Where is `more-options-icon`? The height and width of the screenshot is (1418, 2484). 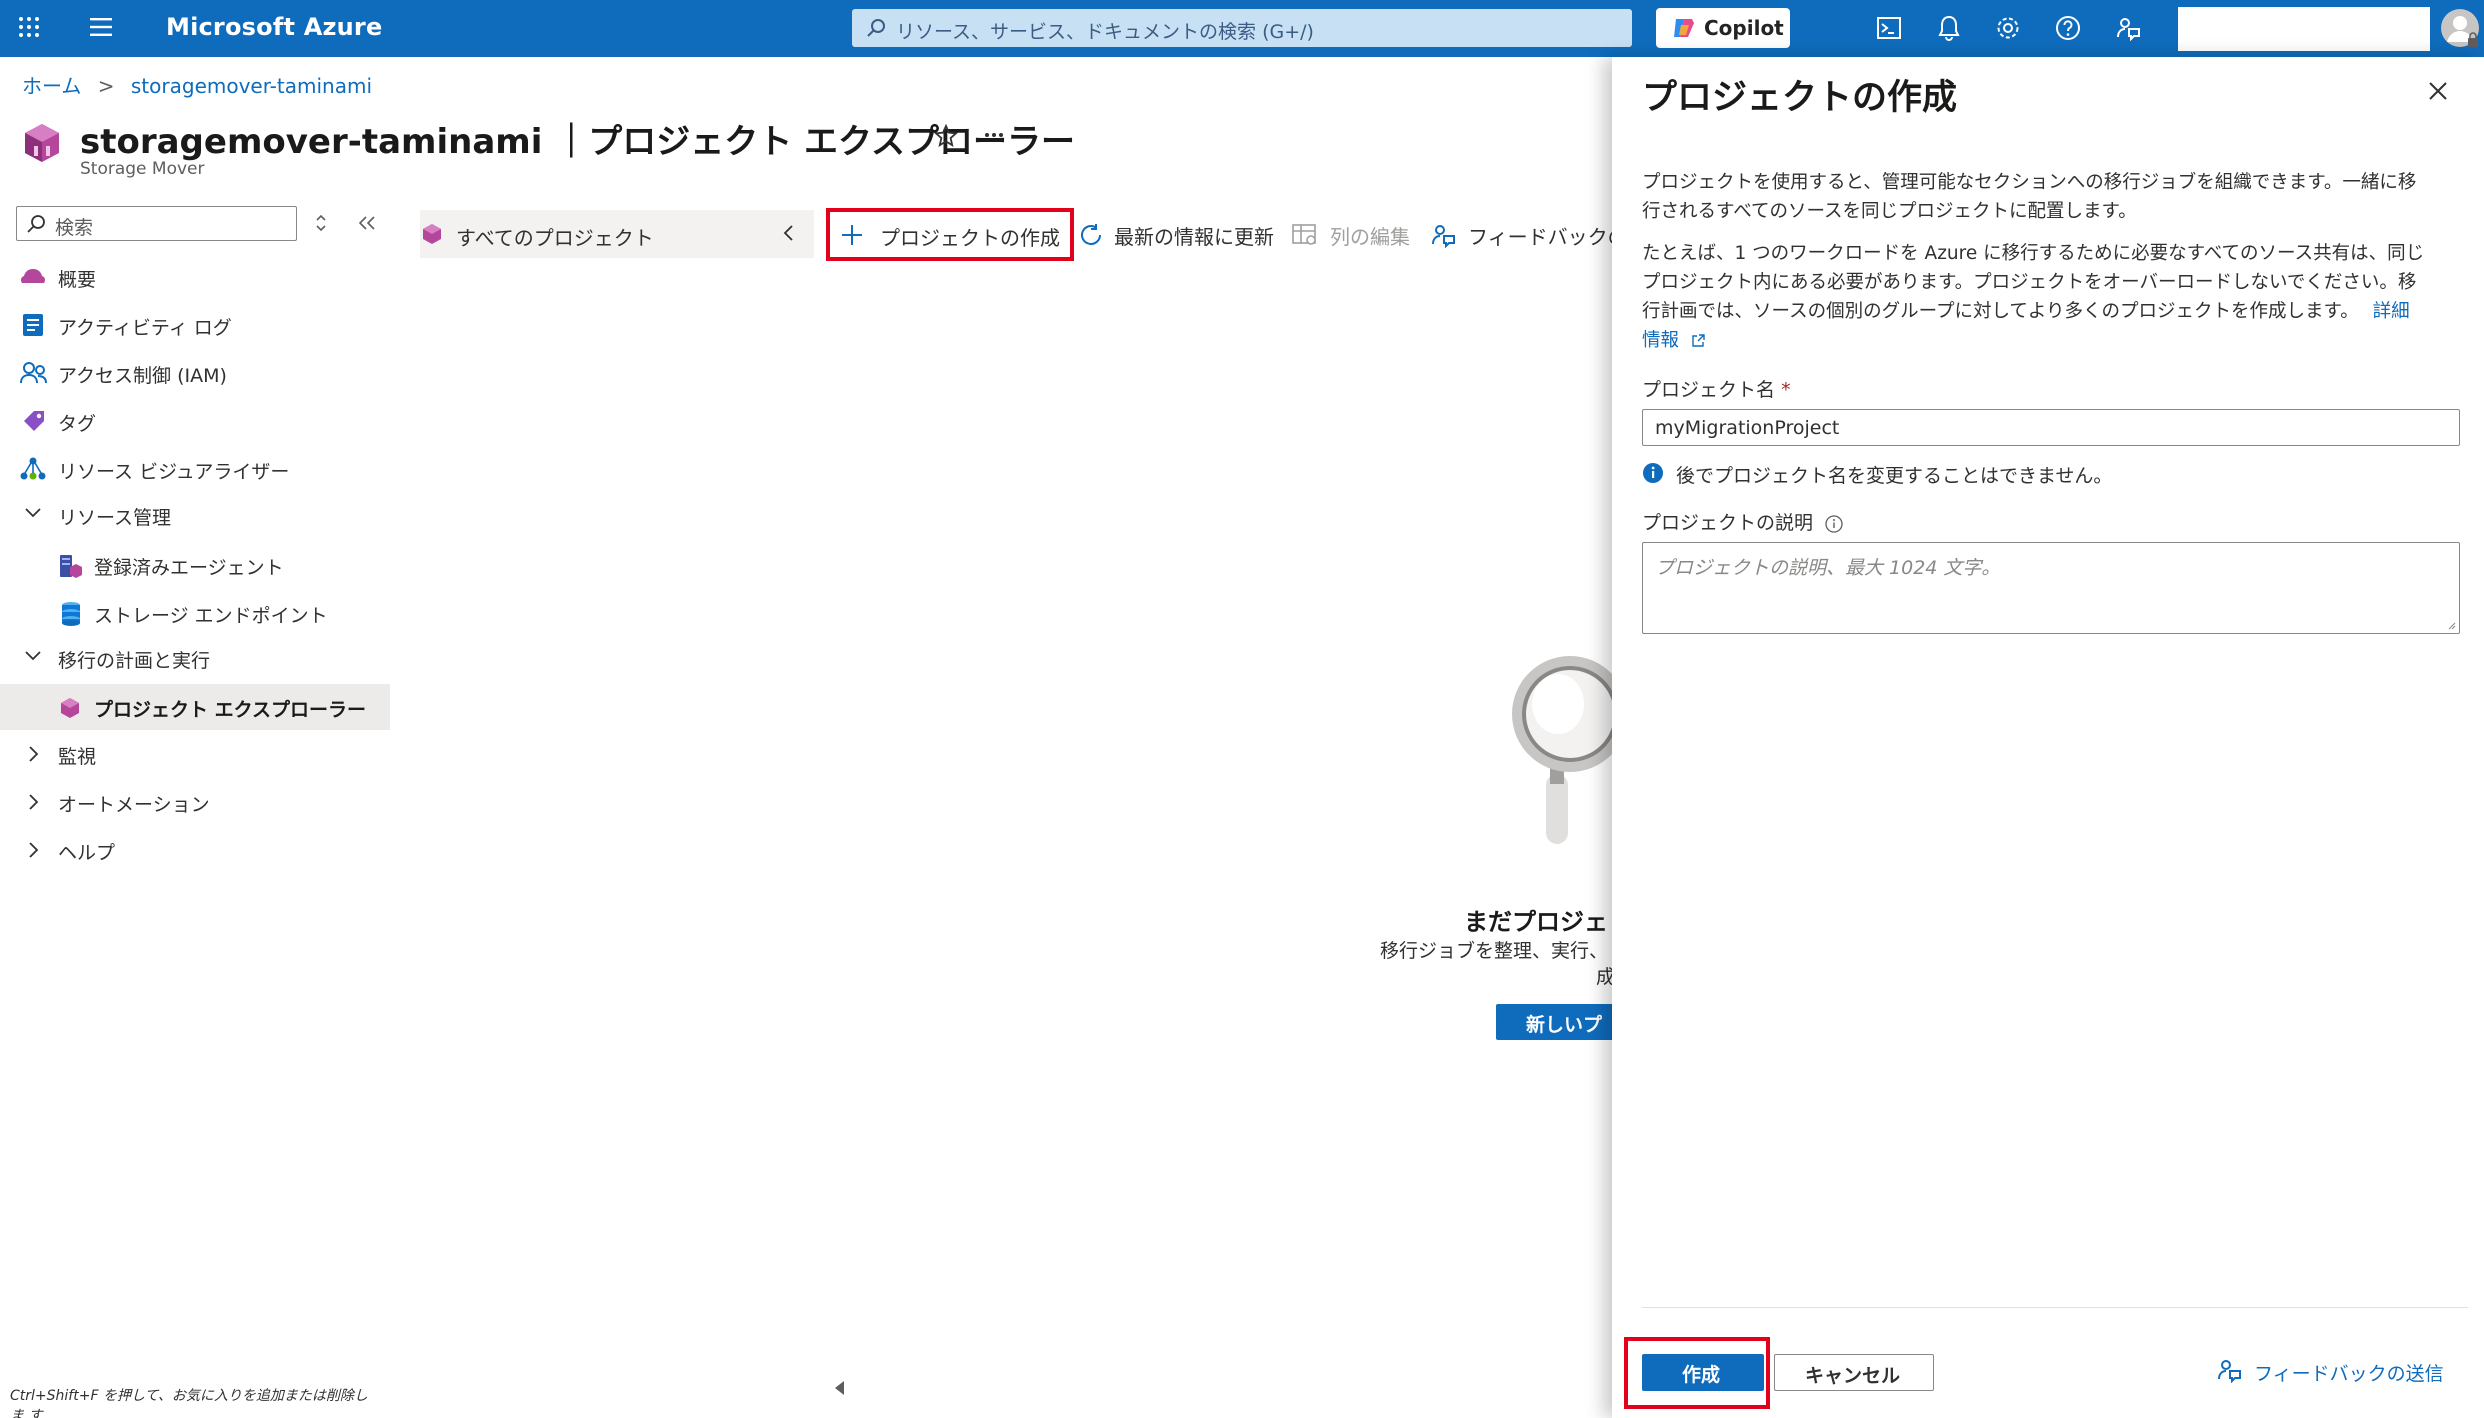 more-options-icon is located at coordinates (994, 135).